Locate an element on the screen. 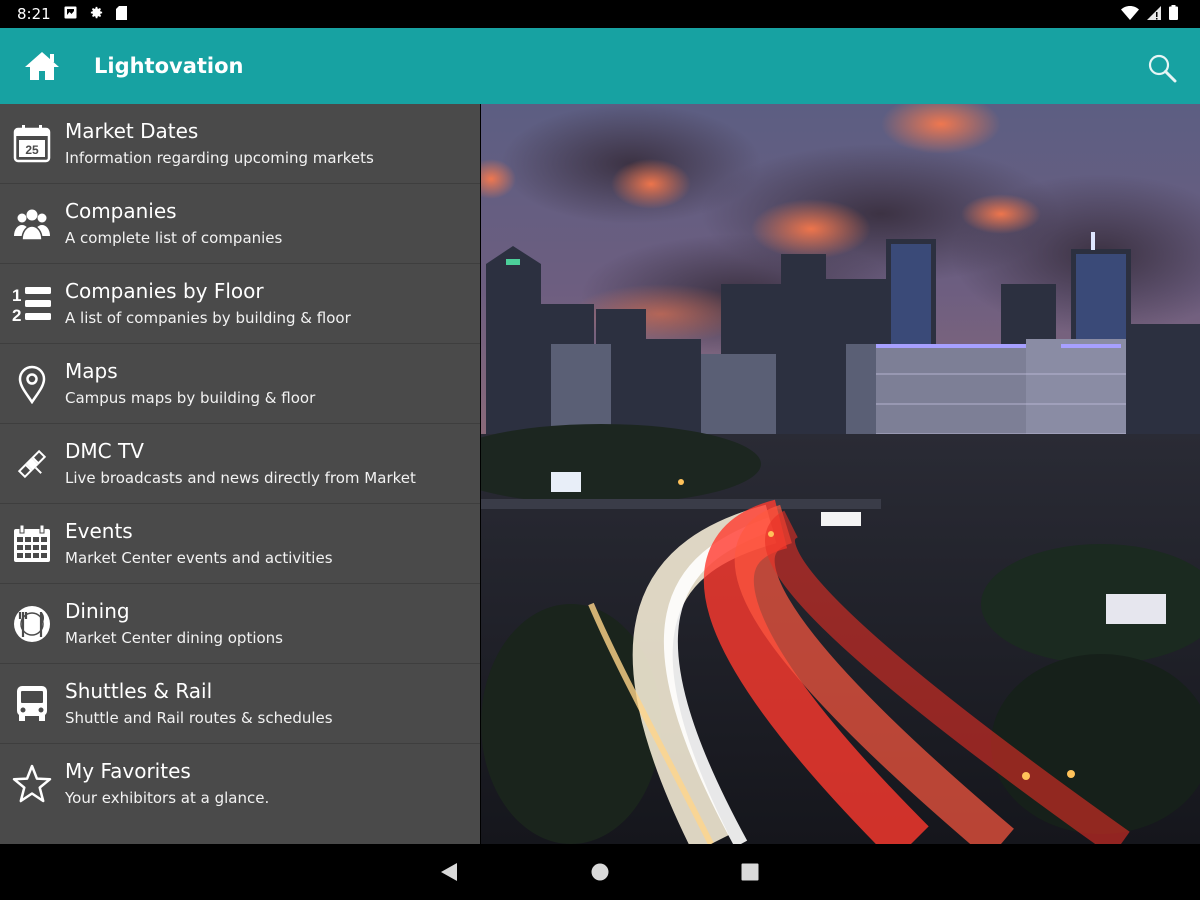 The image size is (1200, 900). menu-item-title: Shuttles & Rail is located at coordinates (139, 691).